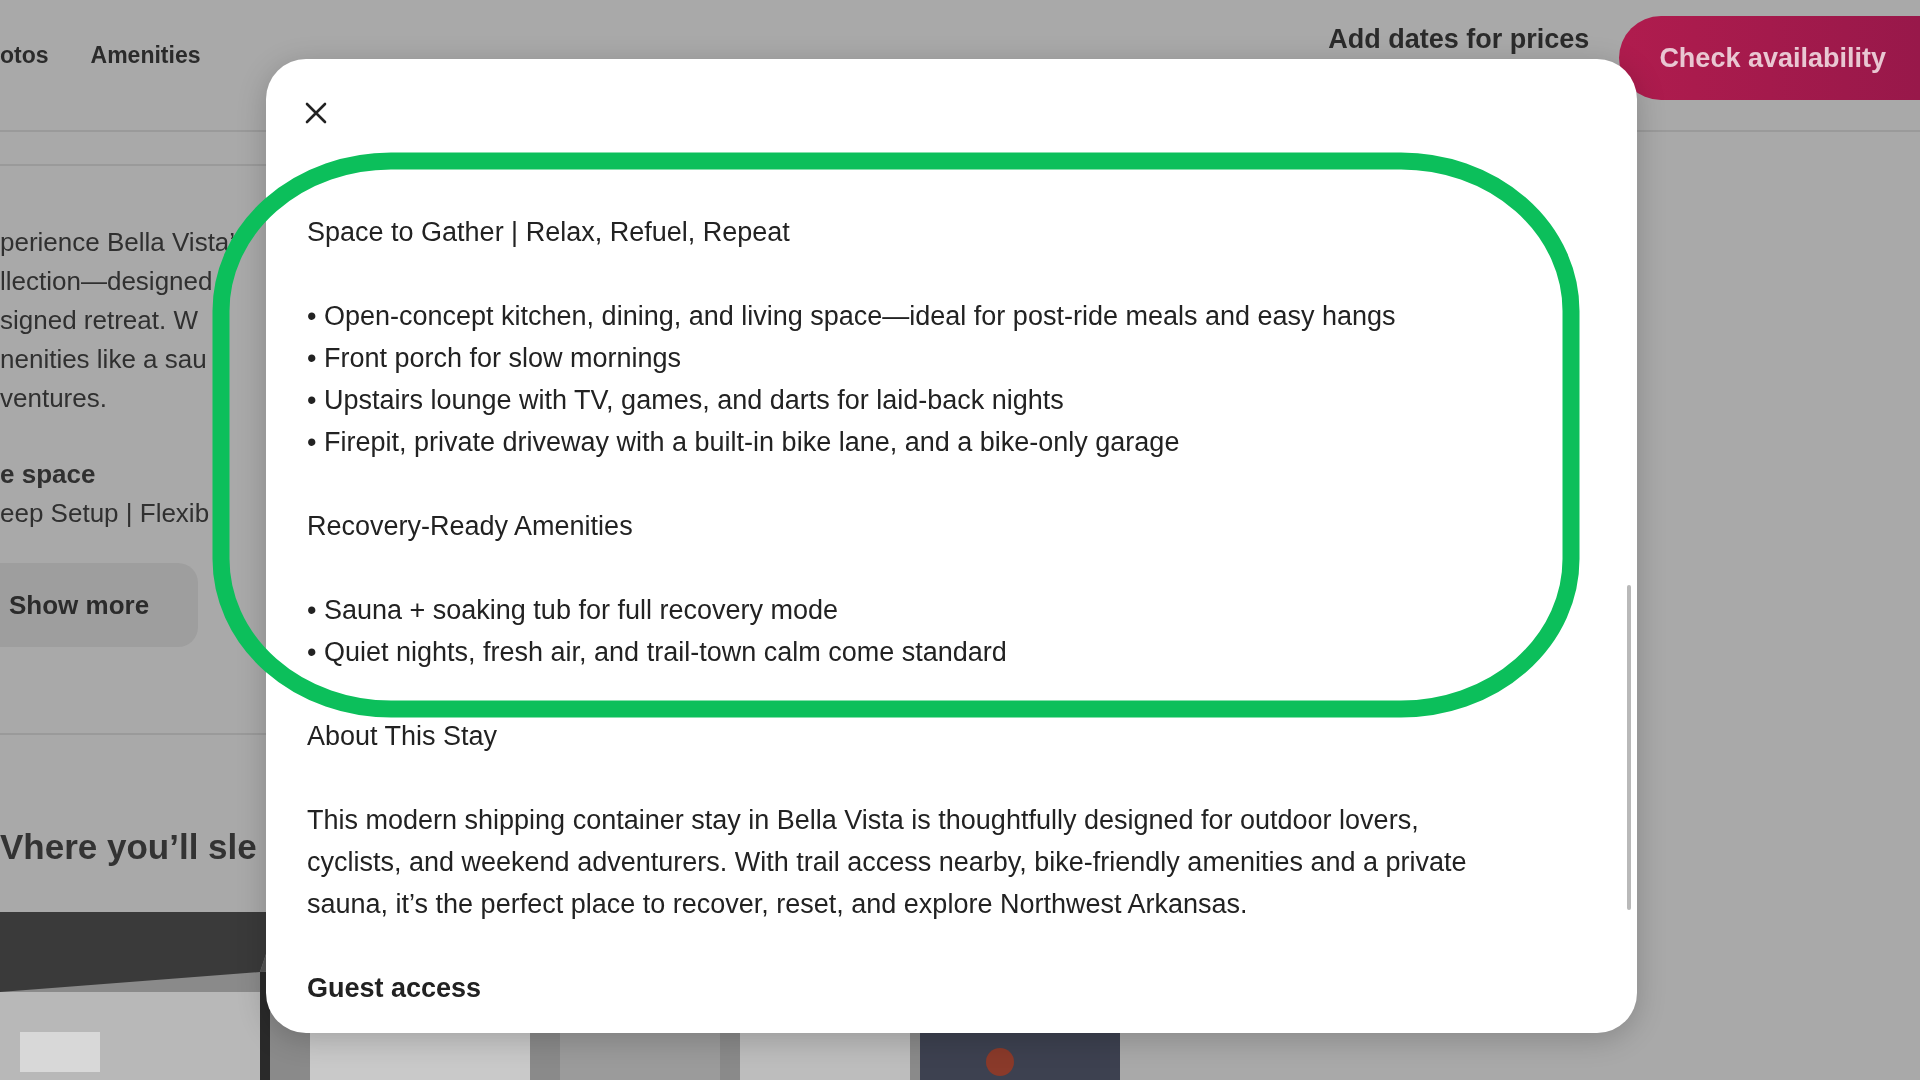 This screenshot has height=1080, width=1920. Describe the element at coordinates (1769, 58) in the screenshot. I see `check-availability-button: Check availability` at that location.